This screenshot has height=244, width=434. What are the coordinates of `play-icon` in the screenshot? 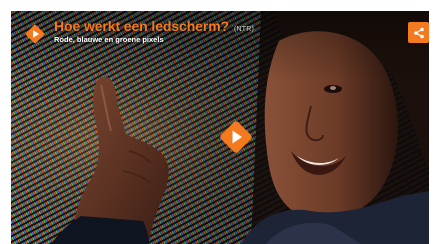 It's located at (236, 137).